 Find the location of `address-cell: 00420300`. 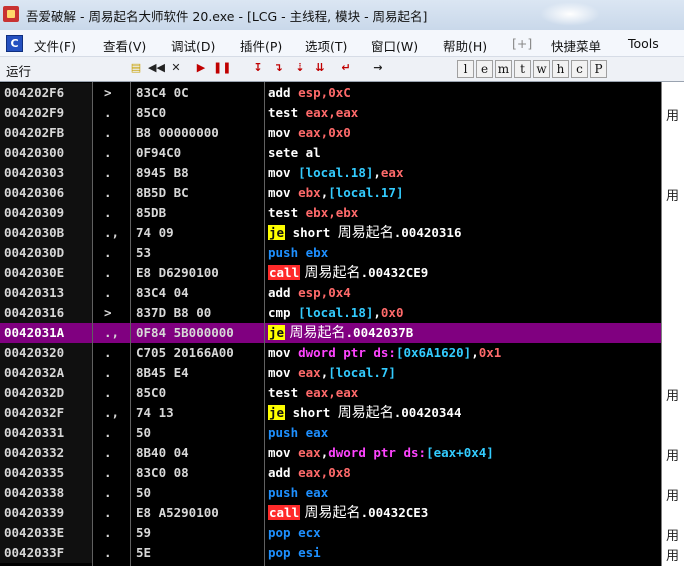

address-cell: 00420300 is located at coordinates (46, 153).